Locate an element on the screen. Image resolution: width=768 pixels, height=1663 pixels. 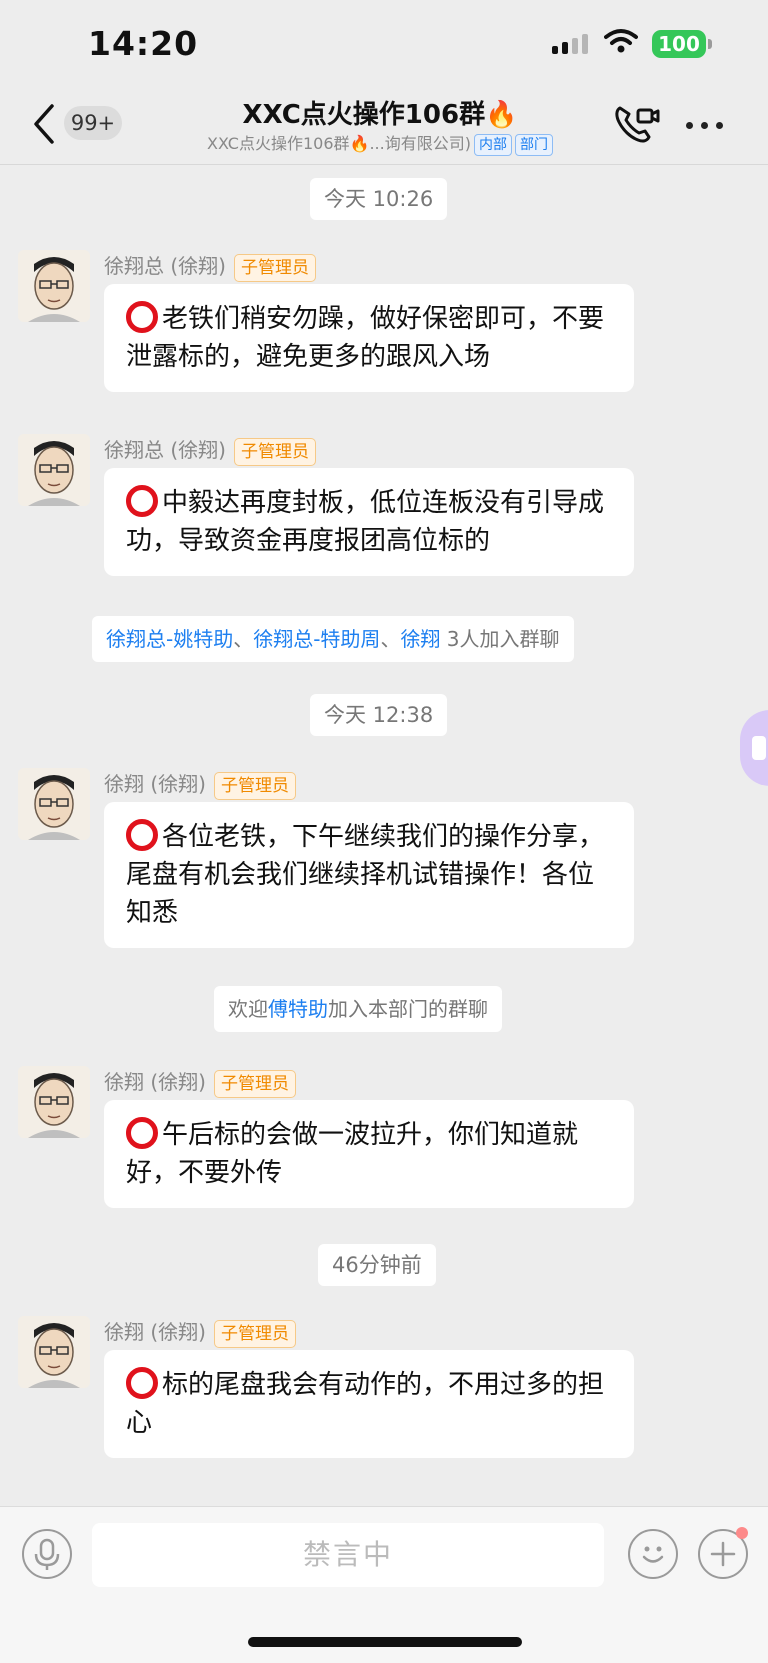
microphone-icon is located at coordinates (47, 1554).